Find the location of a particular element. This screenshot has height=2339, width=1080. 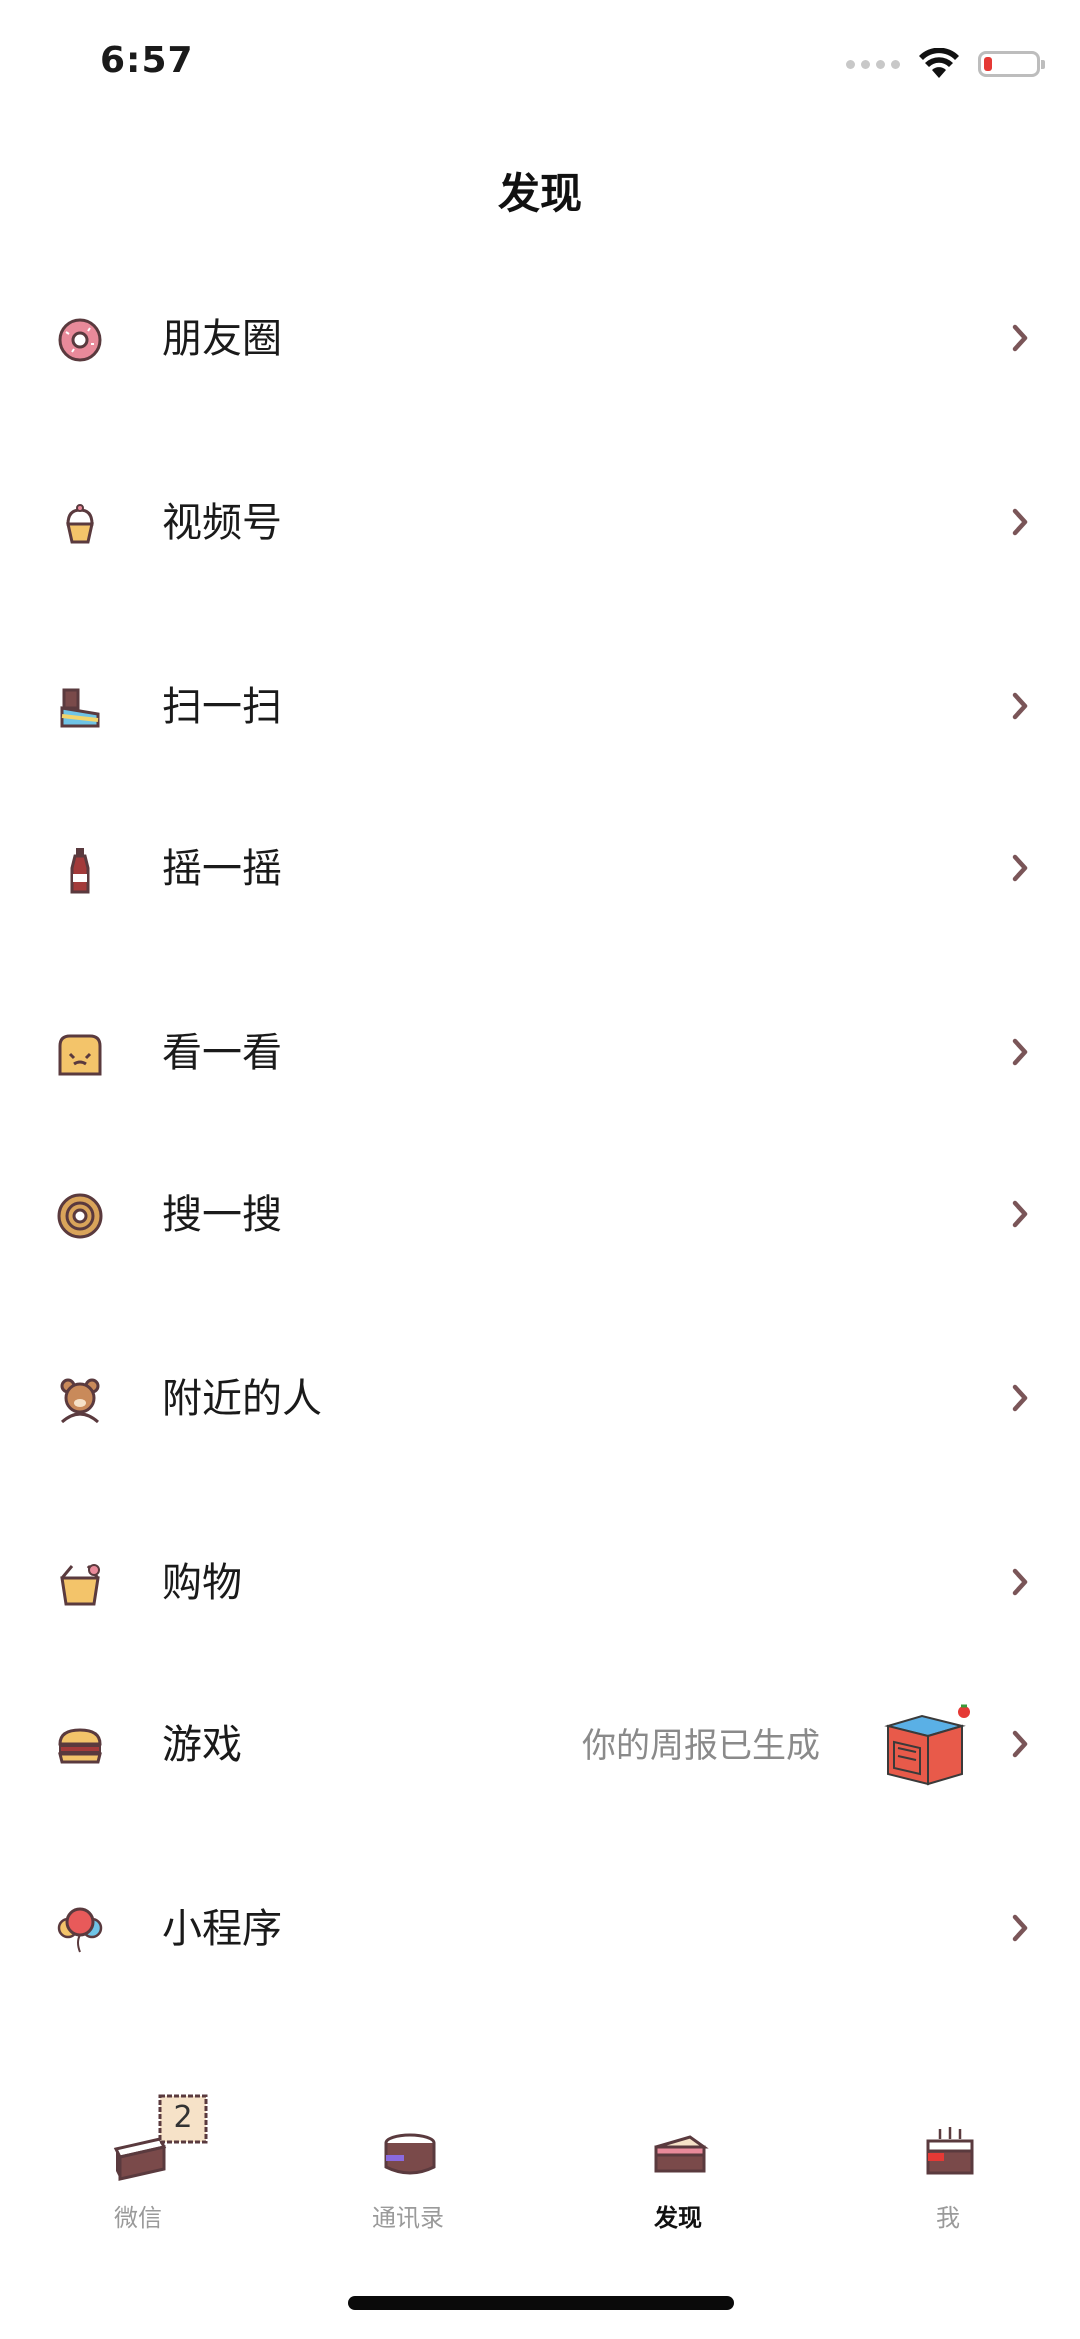

menu-label: 搜一搜 is located at coordinates (222, 1215).